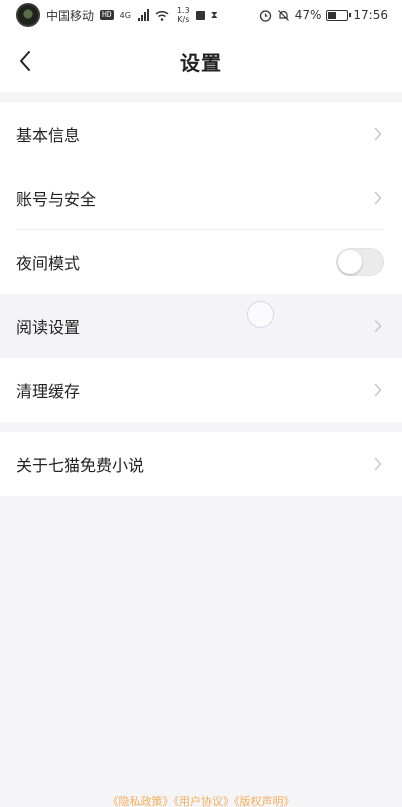  I want to click on carrier-name: 中国移动, so click(70, 15).